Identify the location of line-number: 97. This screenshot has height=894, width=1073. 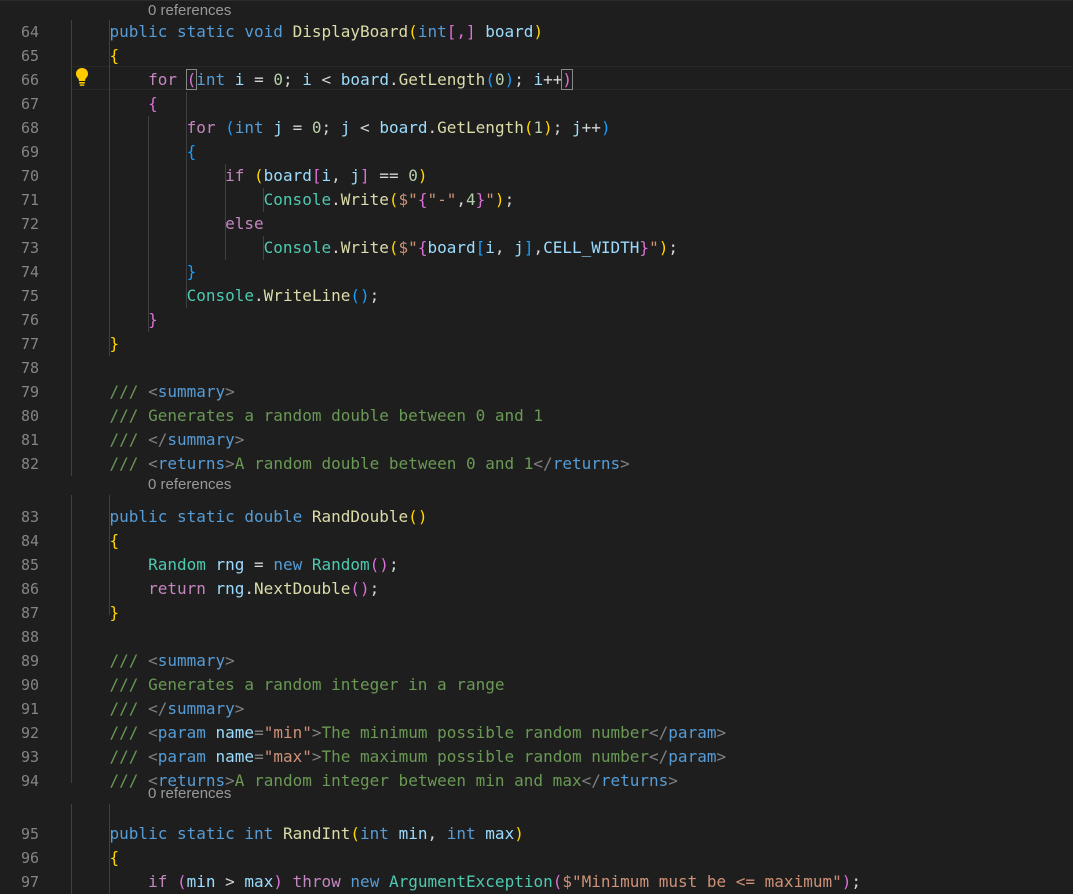
(19, 882).